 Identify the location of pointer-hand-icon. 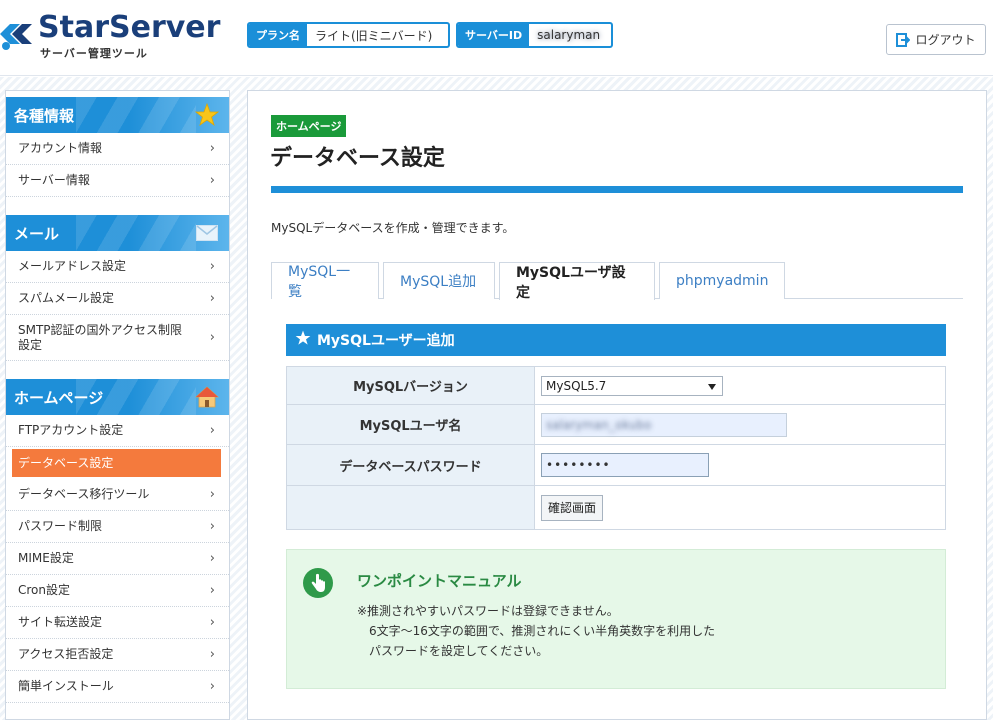
(318, 583).